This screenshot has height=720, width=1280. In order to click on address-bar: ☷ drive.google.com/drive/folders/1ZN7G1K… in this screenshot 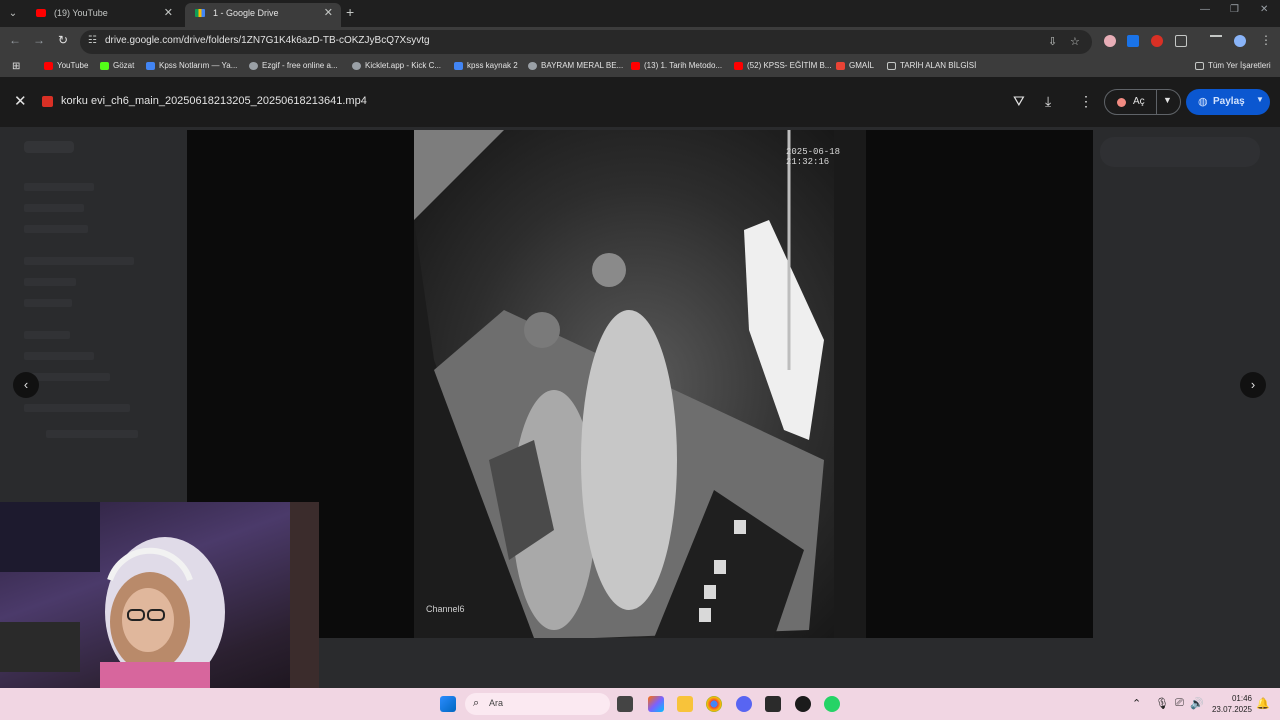, I will do `click(586, 42)`.